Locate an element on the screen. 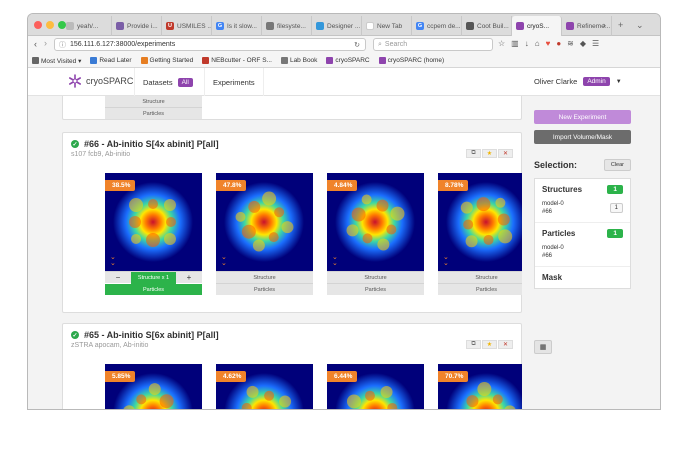 This screenshot has height=450, width=690. structure-tile: 6.44% is located at coordinates (375, 386).